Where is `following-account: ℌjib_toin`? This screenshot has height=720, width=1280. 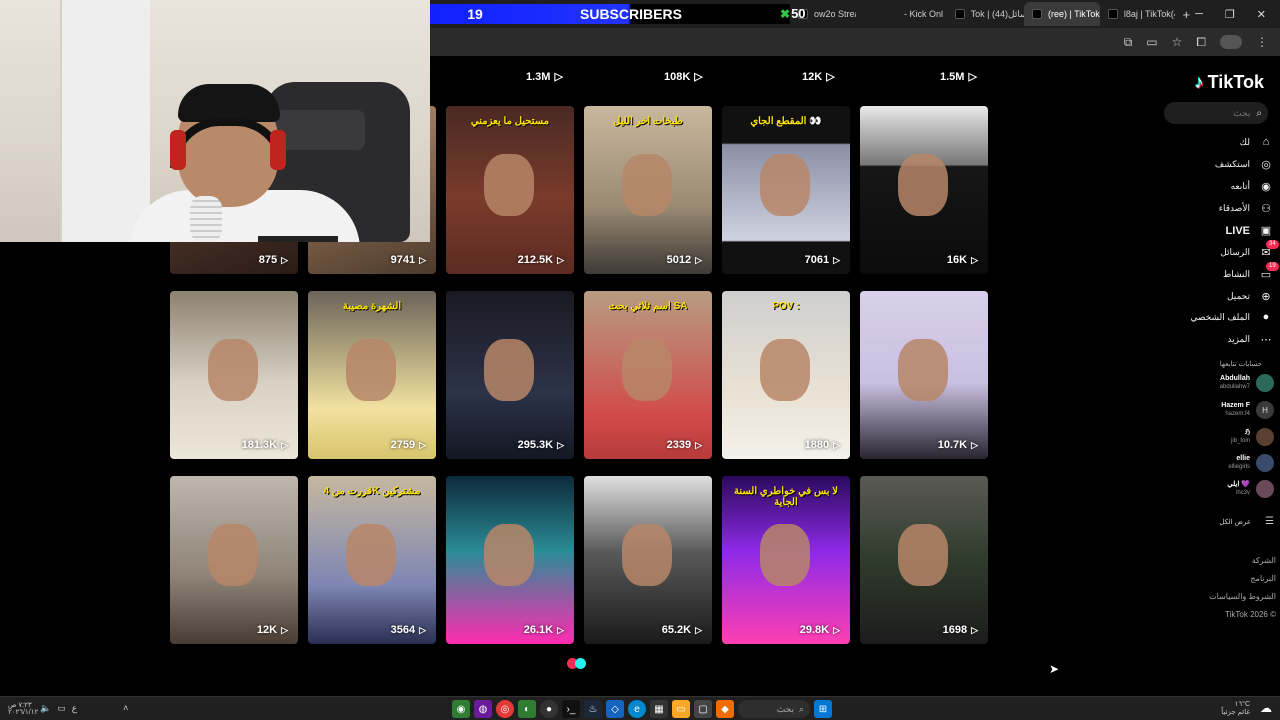
following-account: ℌjib_toin is located at coordinates (1252, 437).